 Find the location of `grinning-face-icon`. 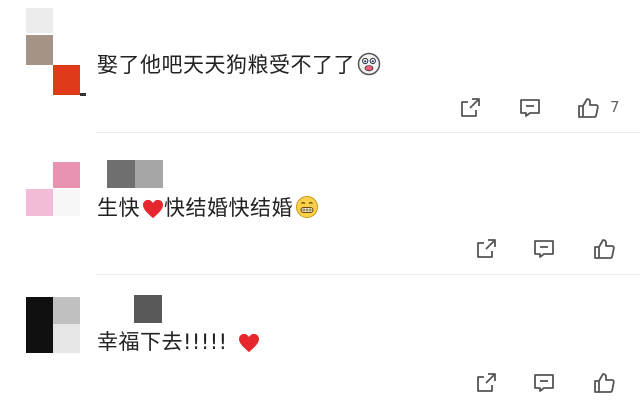

grinning-face-icon is located at coordinates (307, 210).